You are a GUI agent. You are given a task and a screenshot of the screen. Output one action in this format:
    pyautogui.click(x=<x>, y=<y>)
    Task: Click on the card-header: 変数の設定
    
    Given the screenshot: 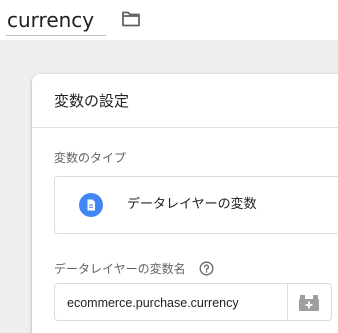 What is the action you would take?
    pyautogui.click(x=185, y=101)
    